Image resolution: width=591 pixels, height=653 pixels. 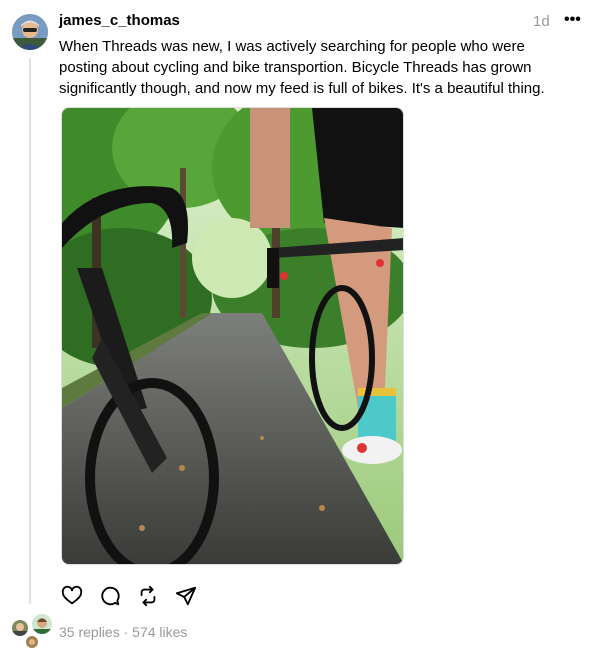 I want to click on reply-avatars, so click(x=32, y=631).